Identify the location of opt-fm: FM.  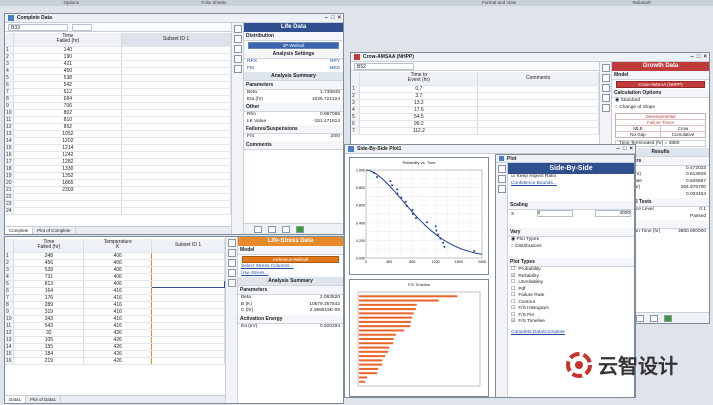
(250, 69).